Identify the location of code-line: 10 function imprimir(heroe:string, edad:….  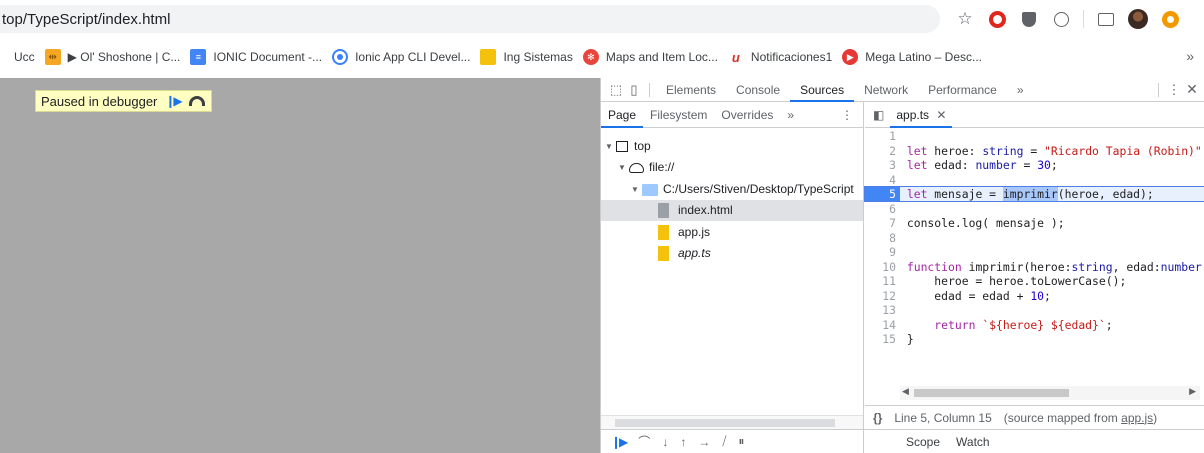
(1034, 267).